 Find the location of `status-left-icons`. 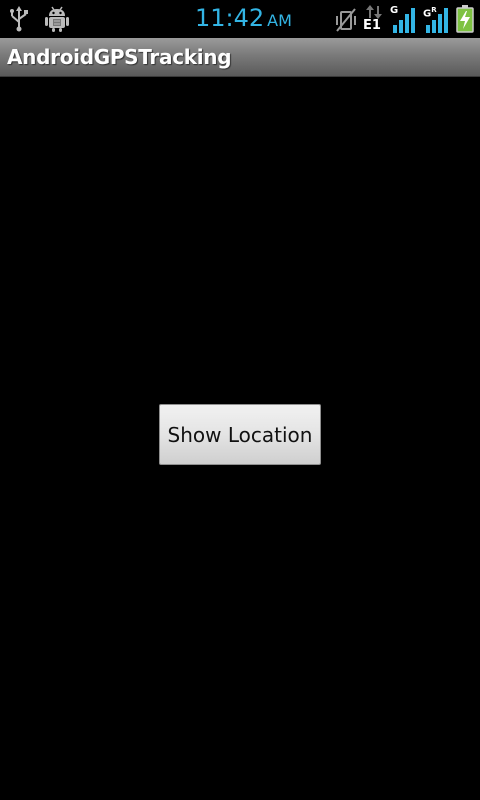

status-left-icons is located at coordinates (39, 19).